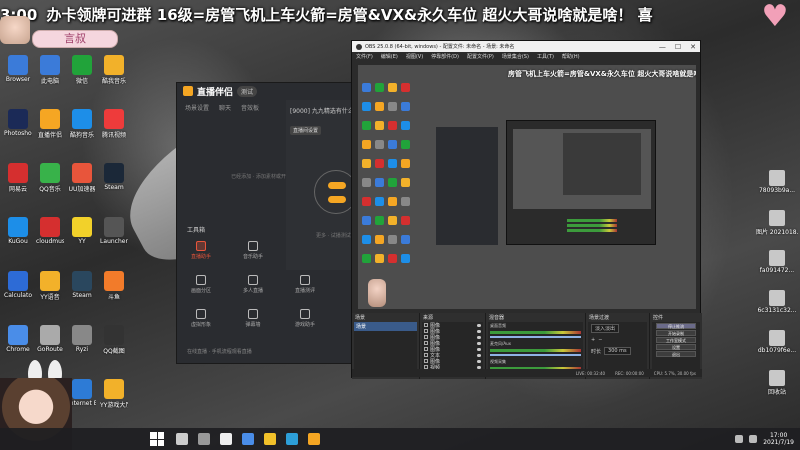 The height and width of the screenshot is (450, 800). What do you see at coordinates (662, 47) in the screenshot?
I see `minimize-button: —` at bounding box center [662, 47].